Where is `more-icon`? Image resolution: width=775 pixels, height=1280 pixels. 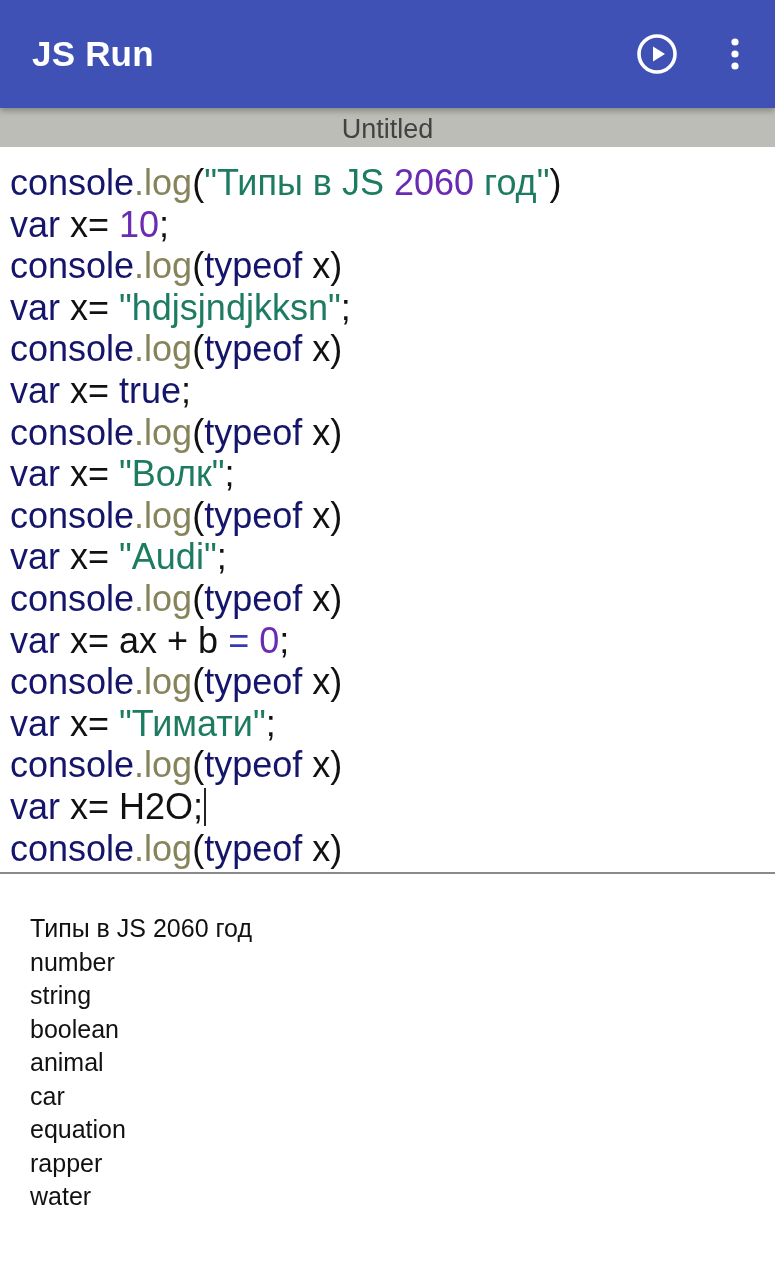
more-icon is located at coordinates (735, 54).